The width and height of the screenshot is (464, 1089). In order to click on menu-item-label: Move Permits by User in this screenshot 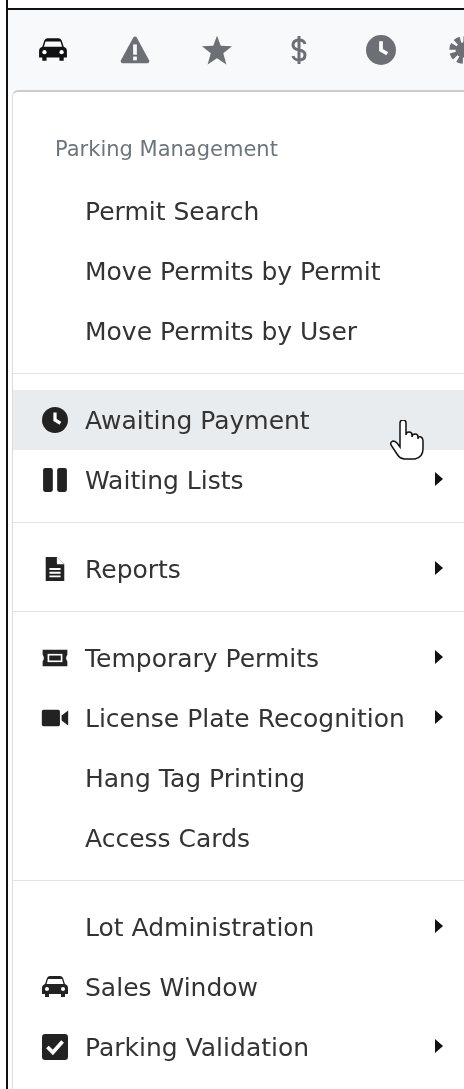, I will do `click(221, 331)`.